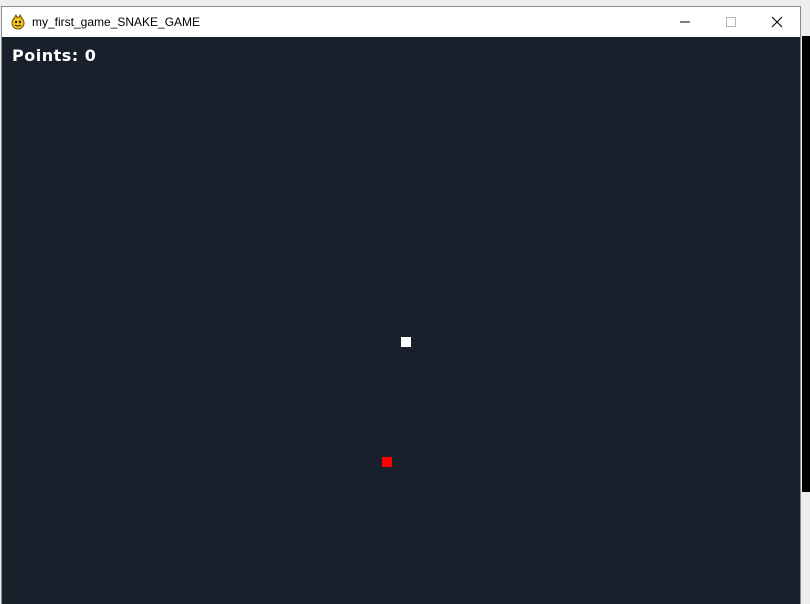 The image size is (810, 604). I want to click on food-pellet, so click(387, 462).